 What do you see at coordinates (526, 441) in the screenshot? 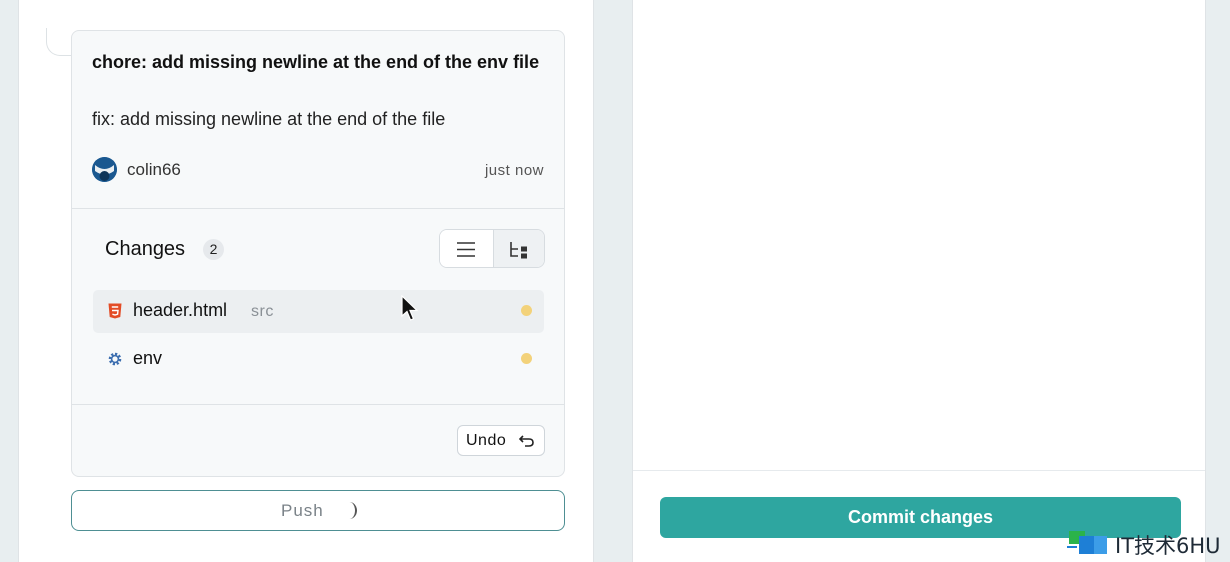
I see `undo-icon` at bounding box center [526, 441].